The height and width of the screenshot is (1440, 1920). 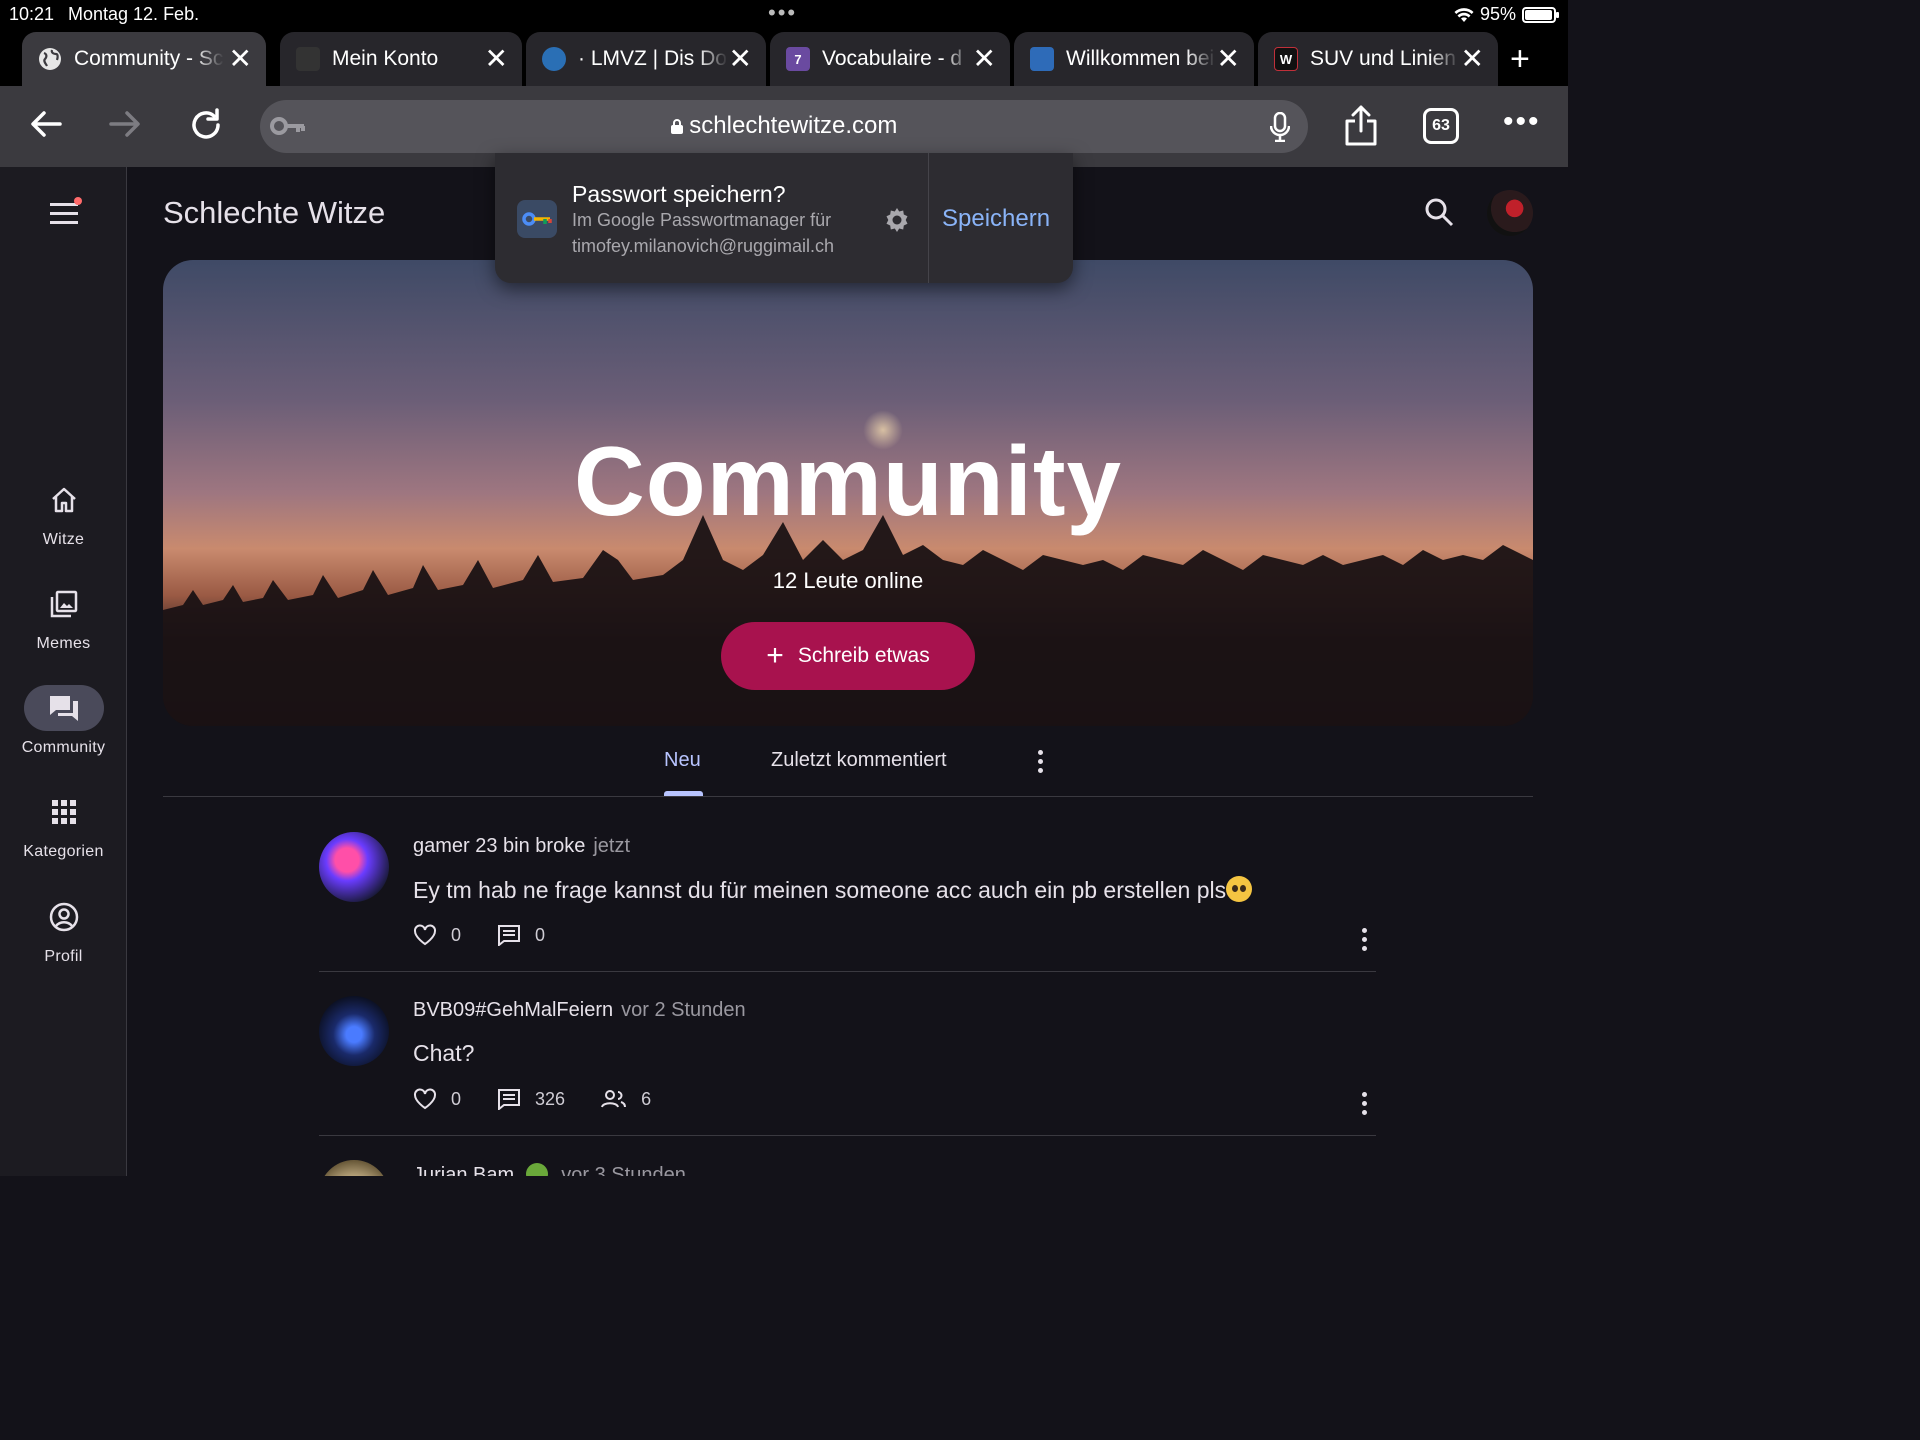 What do you see at coordinates (64, 216) in the screenshot?
I see `menu-icon` at bounding box center [64, 216].